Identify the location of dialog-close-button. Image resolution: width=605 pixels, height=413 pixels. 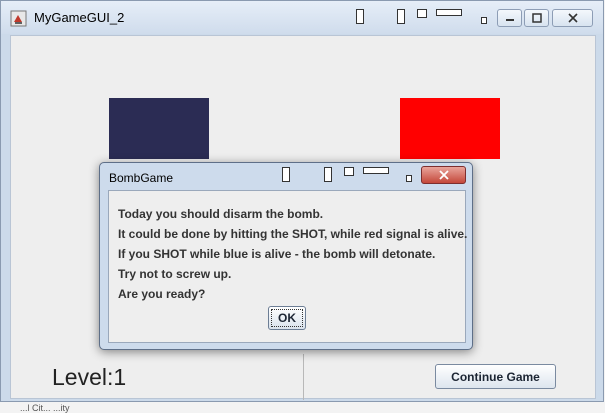
(443, 175).